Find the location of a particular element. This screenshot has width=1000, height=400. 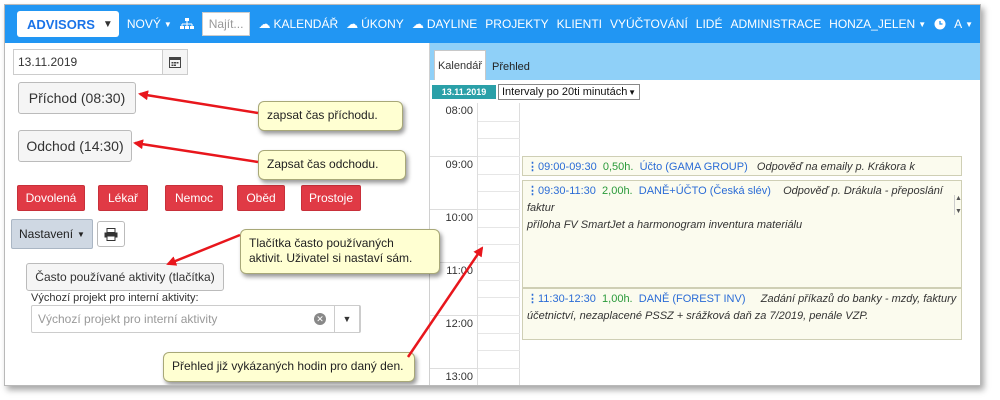

absence-button-prostoje: Prostoje is located at coordinates (331, 198).